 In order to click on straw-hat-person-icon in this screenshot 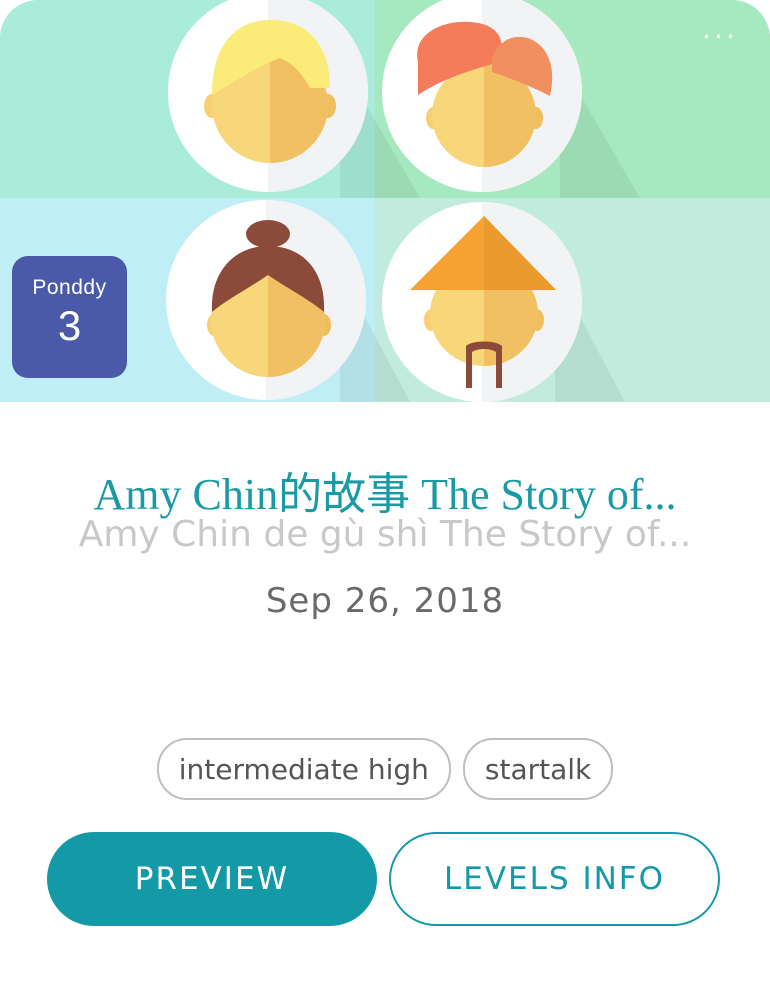, I will do `click(482, 302)`.